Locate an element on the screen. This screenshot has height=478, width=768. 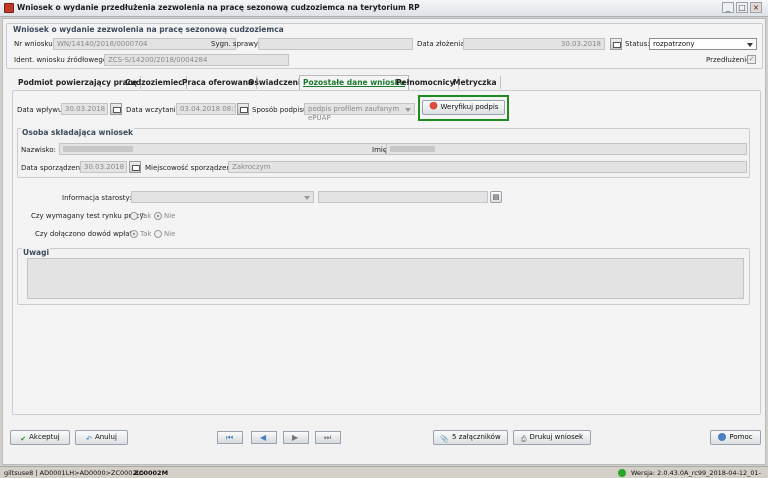
wplyw-field: 30.03.2018 is located at coordinates (84, 109).